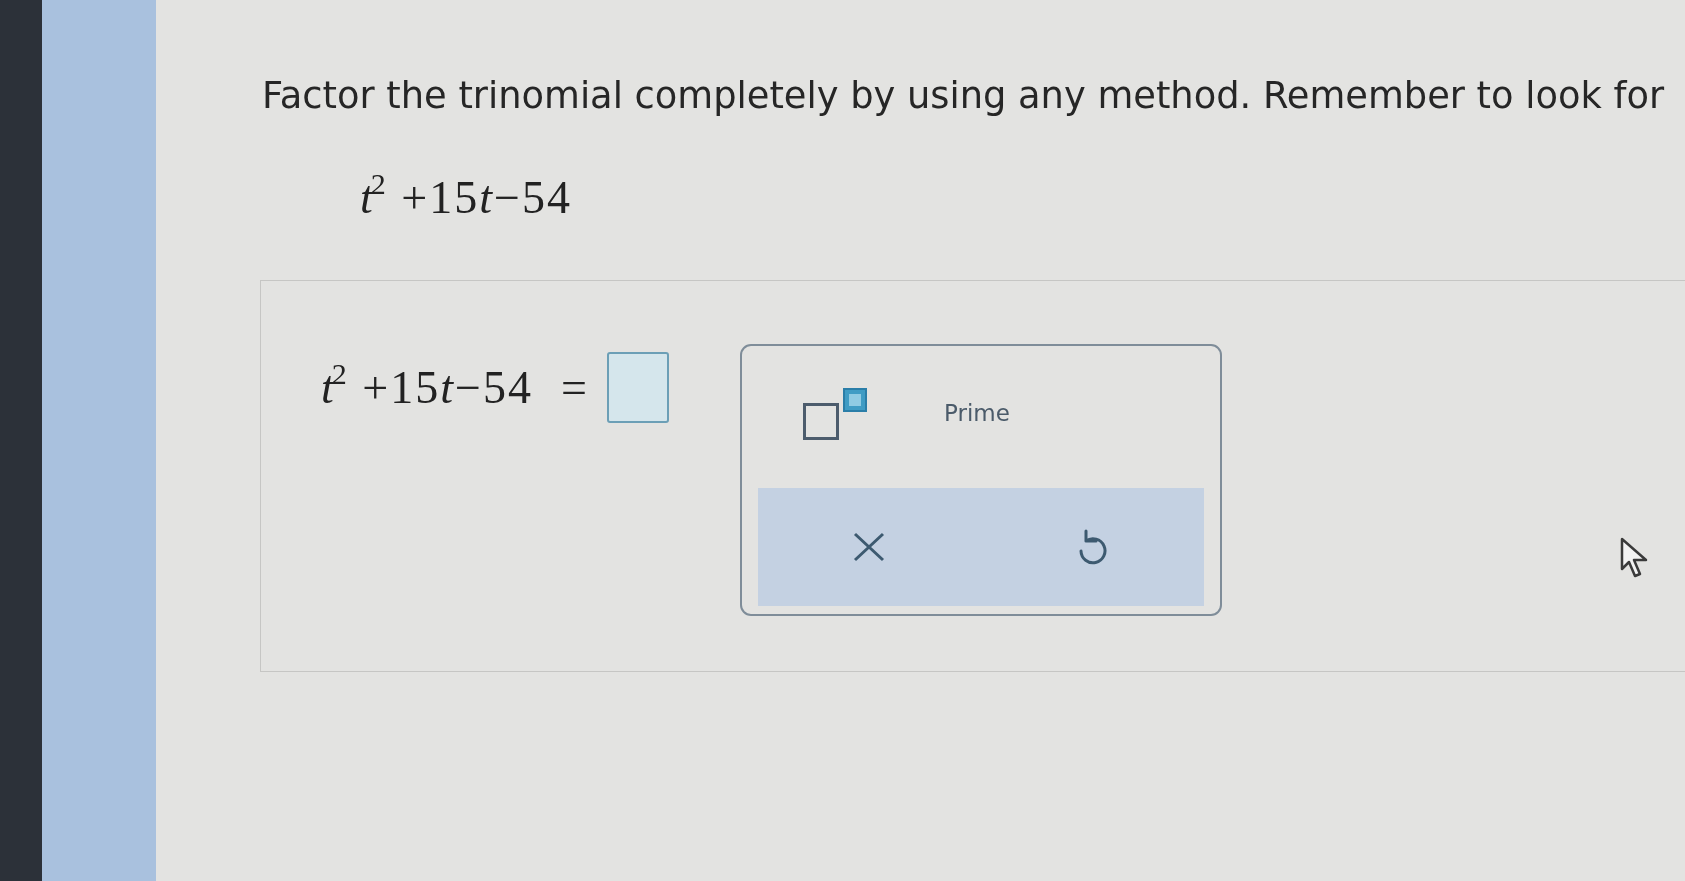 The height and width of the screenshot is (881, 1685). What do you see at coordinates (869, 547) in the screenshot?
I see `cross-icon` at bounding box center [869, 547].